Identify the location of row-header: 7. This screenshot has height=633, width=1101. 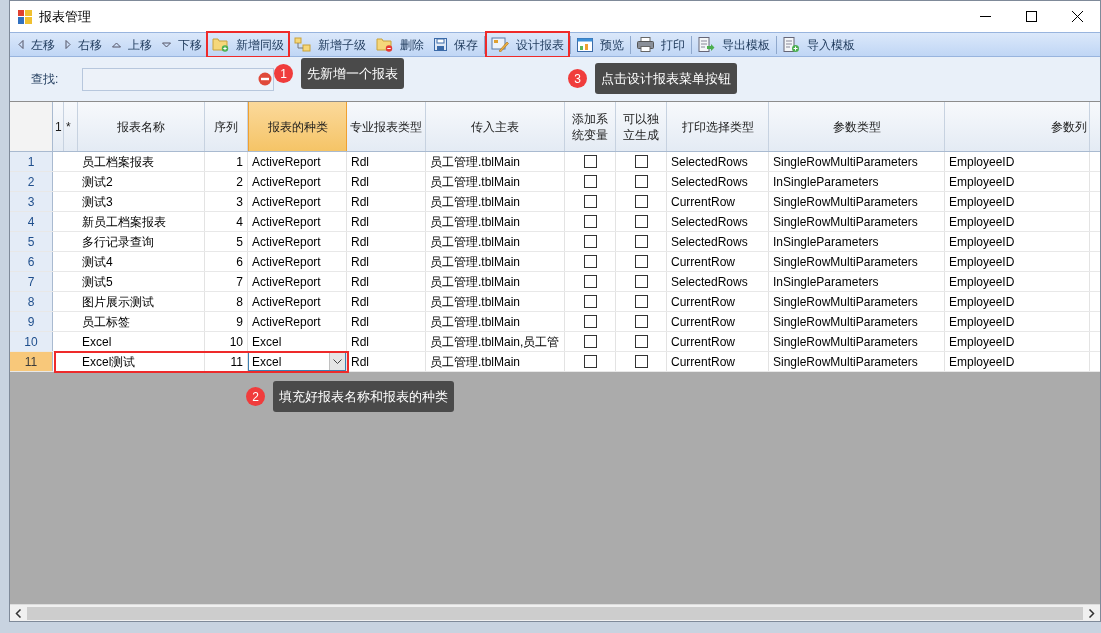
(31, 281).